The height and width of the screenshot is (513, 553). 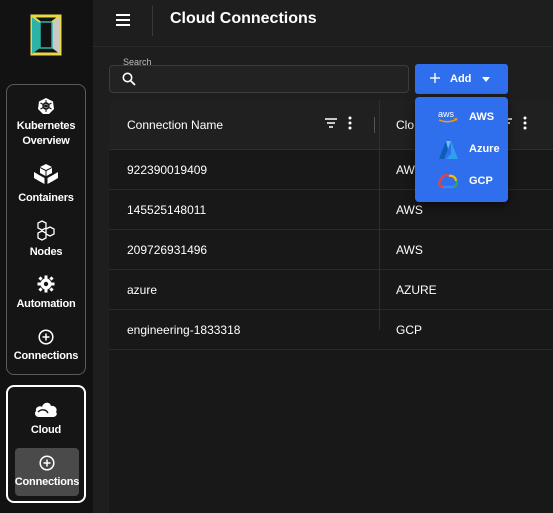 What do you see at coordinates (167, 250) in the screenshot?
I see `cell-connection-name: 209726931496` at bounding box center [167, 250].